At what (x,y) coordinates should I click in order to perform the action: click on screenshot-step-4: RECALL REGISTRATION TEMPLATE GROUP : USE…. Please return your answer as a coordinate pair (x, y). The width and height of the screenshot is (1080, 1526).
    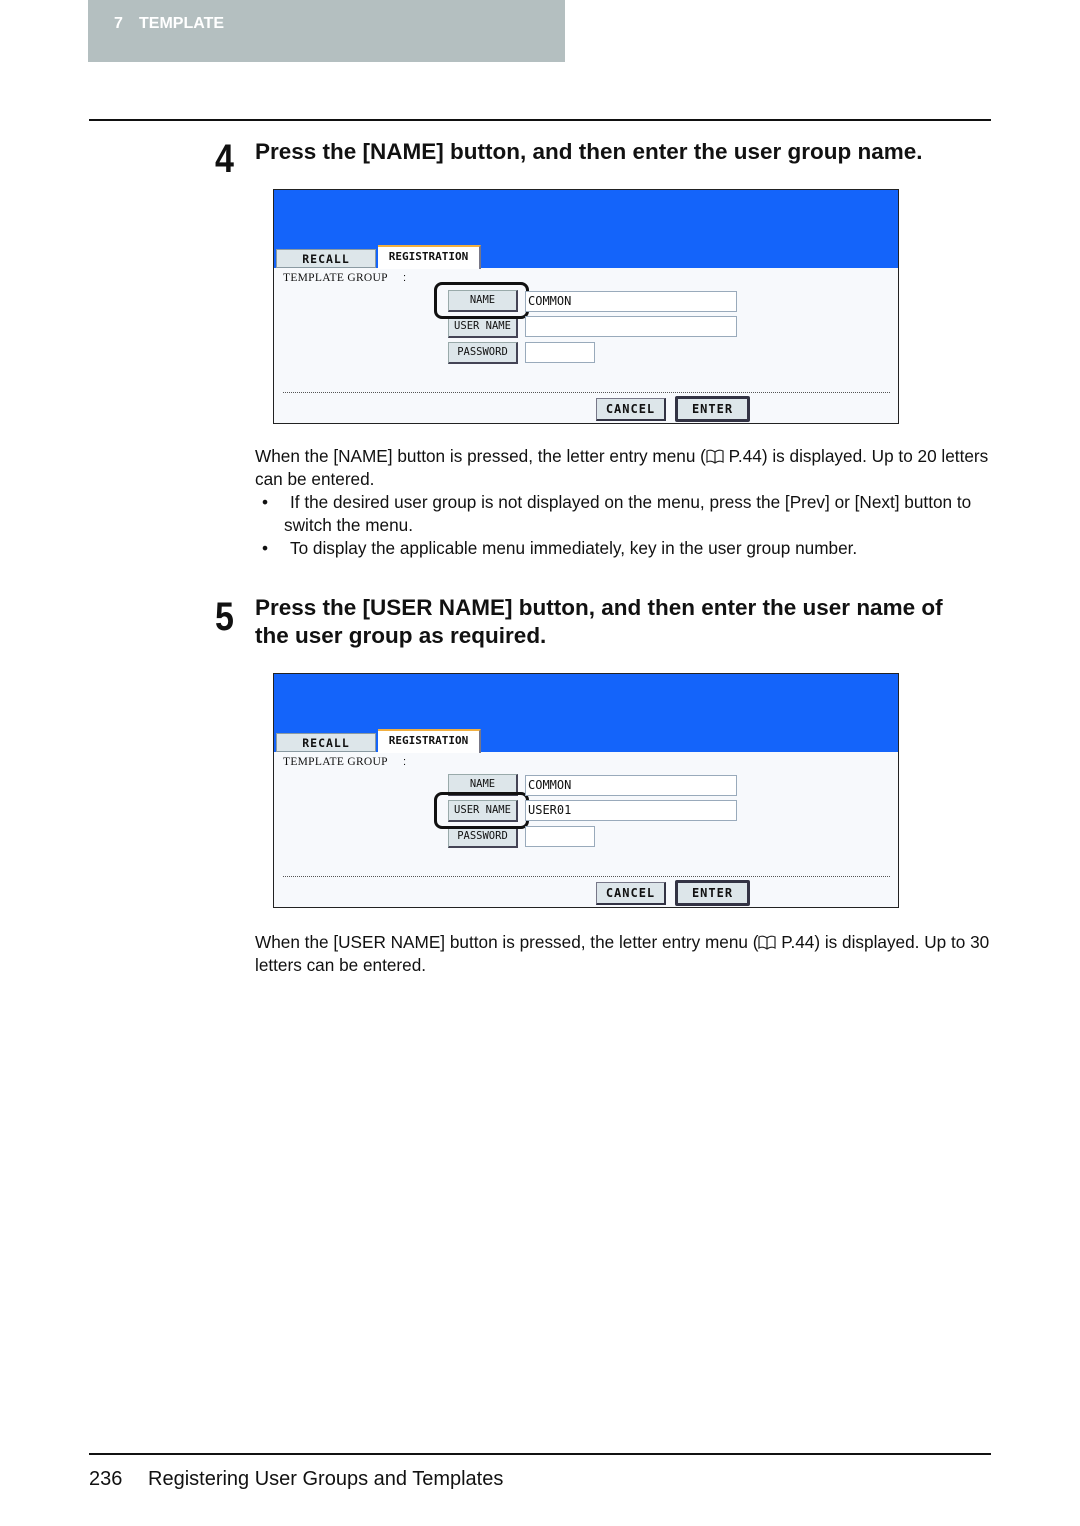
    Looking at the image, I should click on (586, 306).